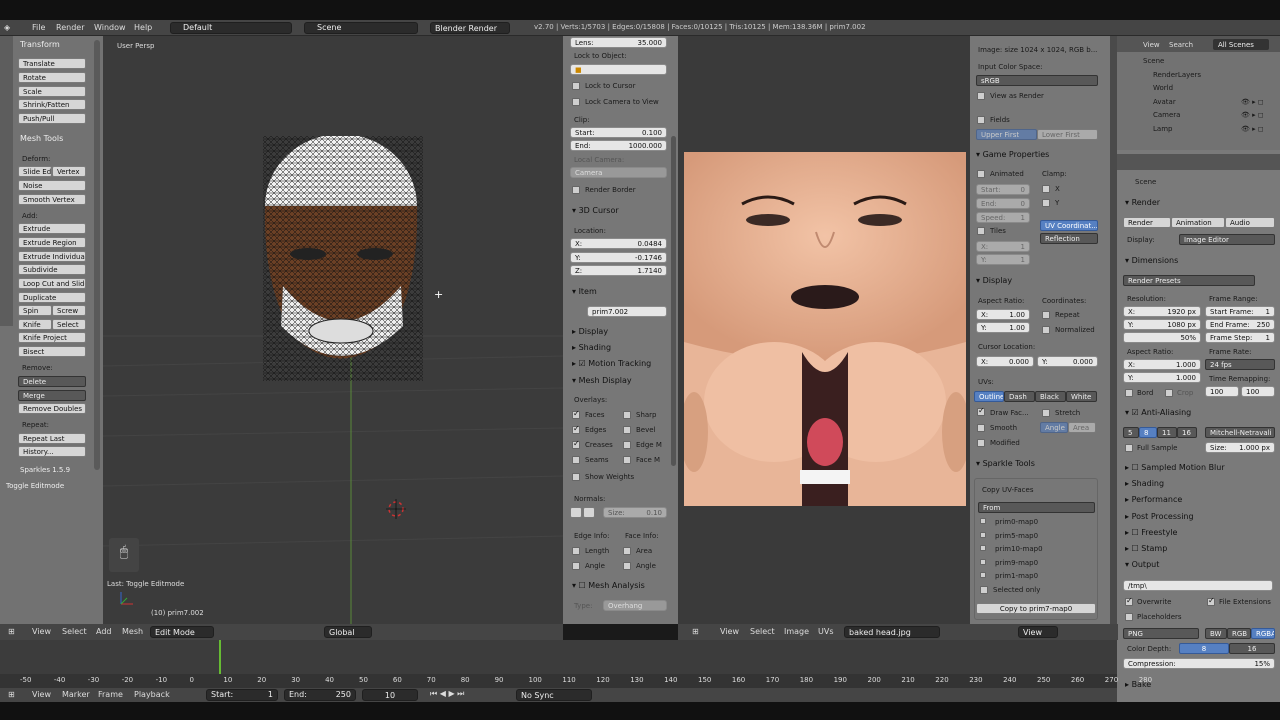 Image resolution: width=1280 pixels, height=720 pixels. Describe the element at coordinates (110, 27) in the screenshot. I see `menu-window: Window` at that location.